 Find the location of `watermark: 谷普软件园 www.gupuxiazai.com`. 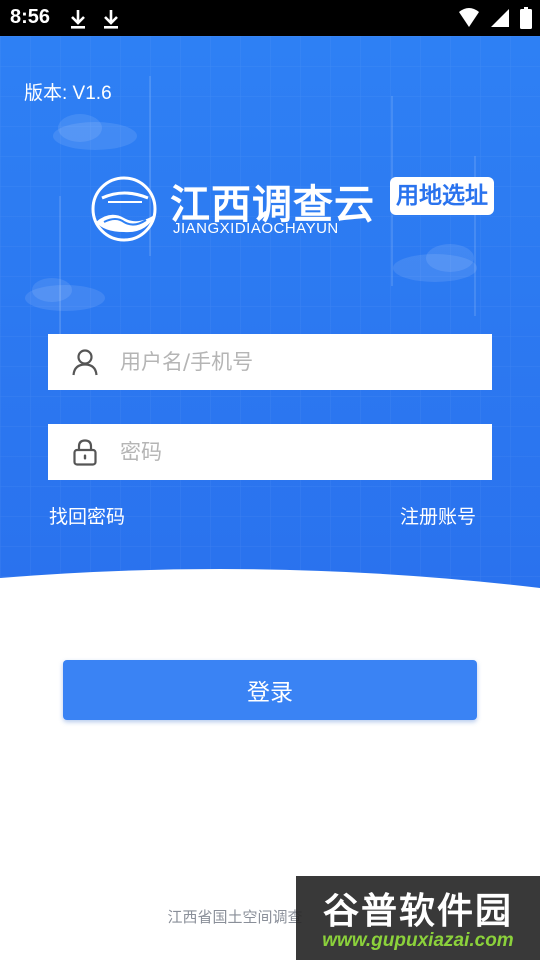

watermark: 谷普软件园 www.gupuxiazai.com is located at coordinates (418, 918).